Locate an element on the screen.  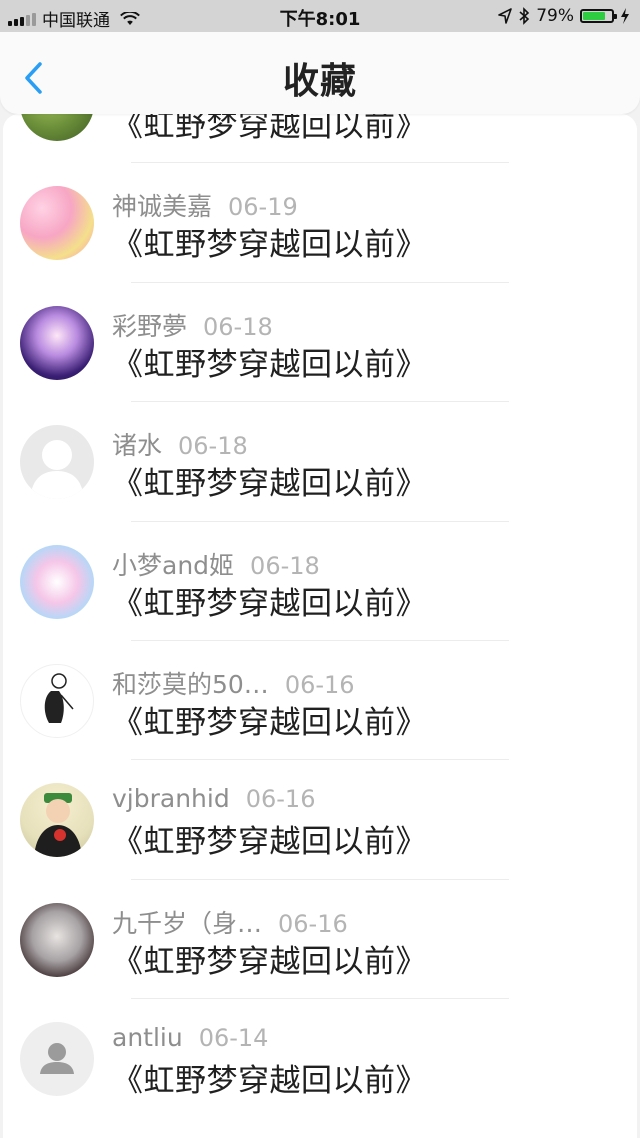
charging-bolt-icon is located at coordinates (625, 16).